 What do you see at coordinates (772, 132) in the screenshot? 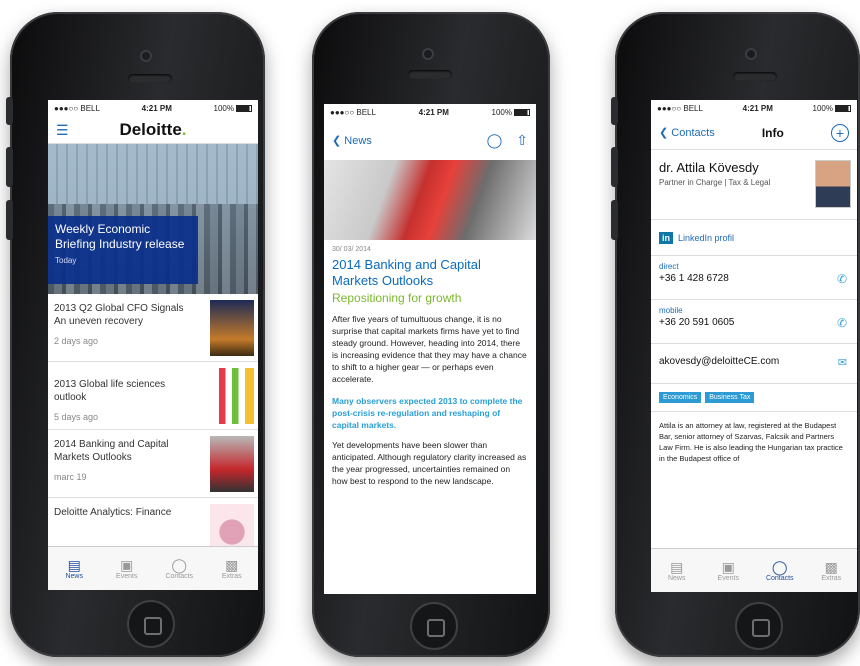
I see `page-title: Info` at bounding box center [772, 132].